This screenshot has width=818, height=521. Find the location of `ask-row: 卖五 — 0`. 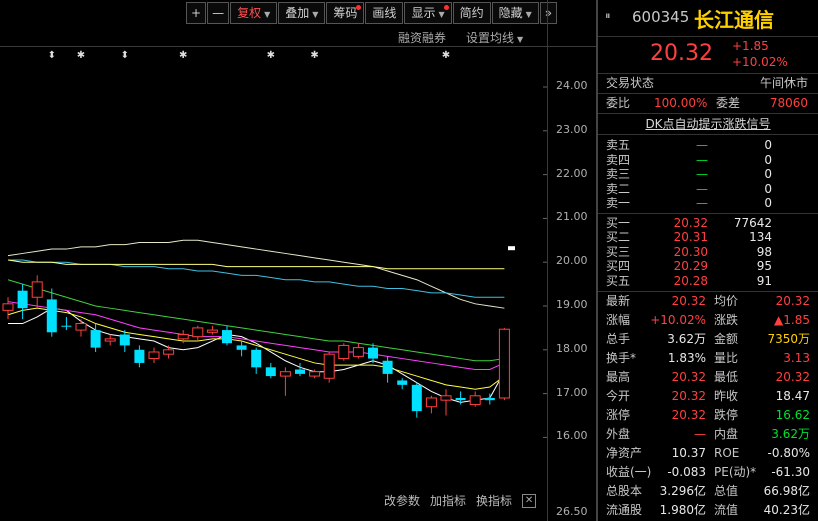

ask-row: 卖五 — 0 is located at coordinates (708, 145).